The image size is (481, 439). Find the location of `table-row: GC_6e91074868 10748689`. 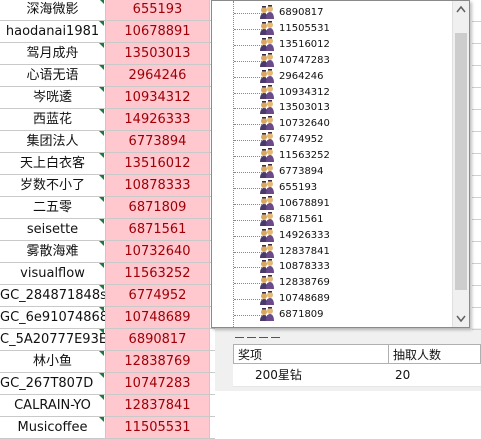

table-row: GC_6e91074868 10748689 is located at coordinates (107, 318).